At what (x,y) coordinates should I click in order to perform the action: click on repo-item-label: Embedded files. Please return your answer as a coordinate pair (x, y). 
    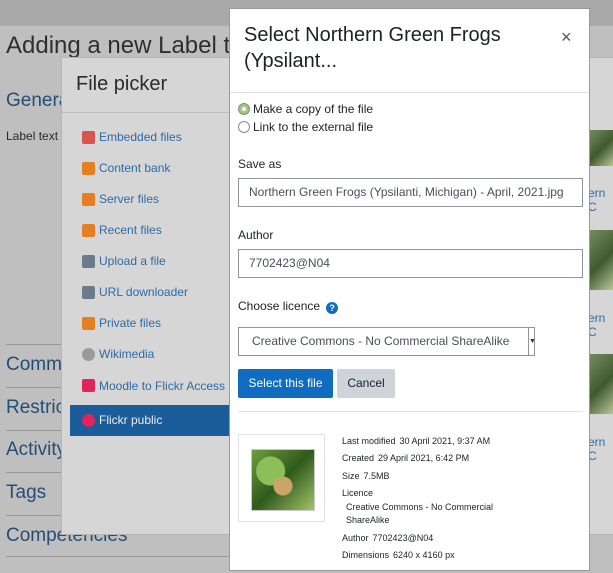
    Looking at the image, I should click on (140, 137).